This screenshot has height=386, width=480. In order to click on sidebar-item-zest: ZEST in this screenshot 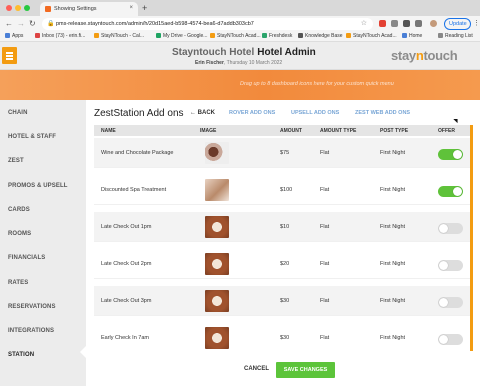, I will do `click(16, 161)`.